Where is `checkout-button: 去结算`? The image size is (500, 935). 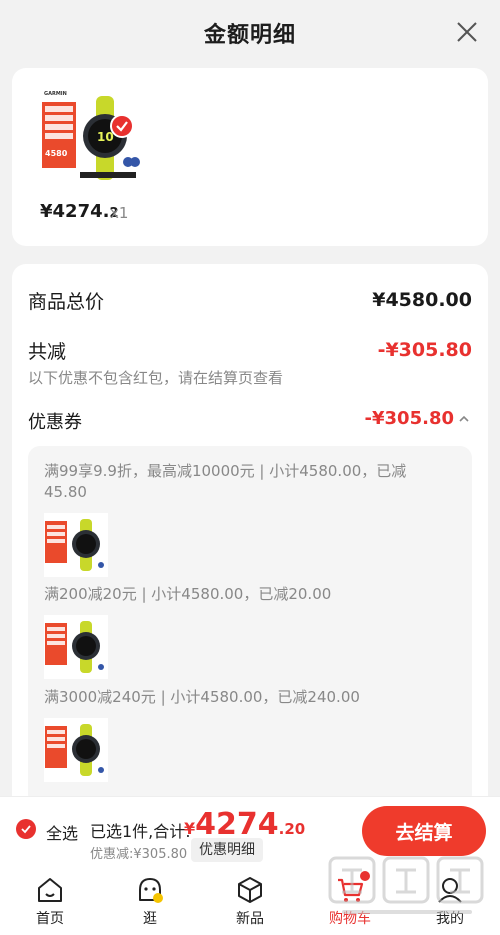
checkout-button: 去结算 is located at coordinates (424, 831).